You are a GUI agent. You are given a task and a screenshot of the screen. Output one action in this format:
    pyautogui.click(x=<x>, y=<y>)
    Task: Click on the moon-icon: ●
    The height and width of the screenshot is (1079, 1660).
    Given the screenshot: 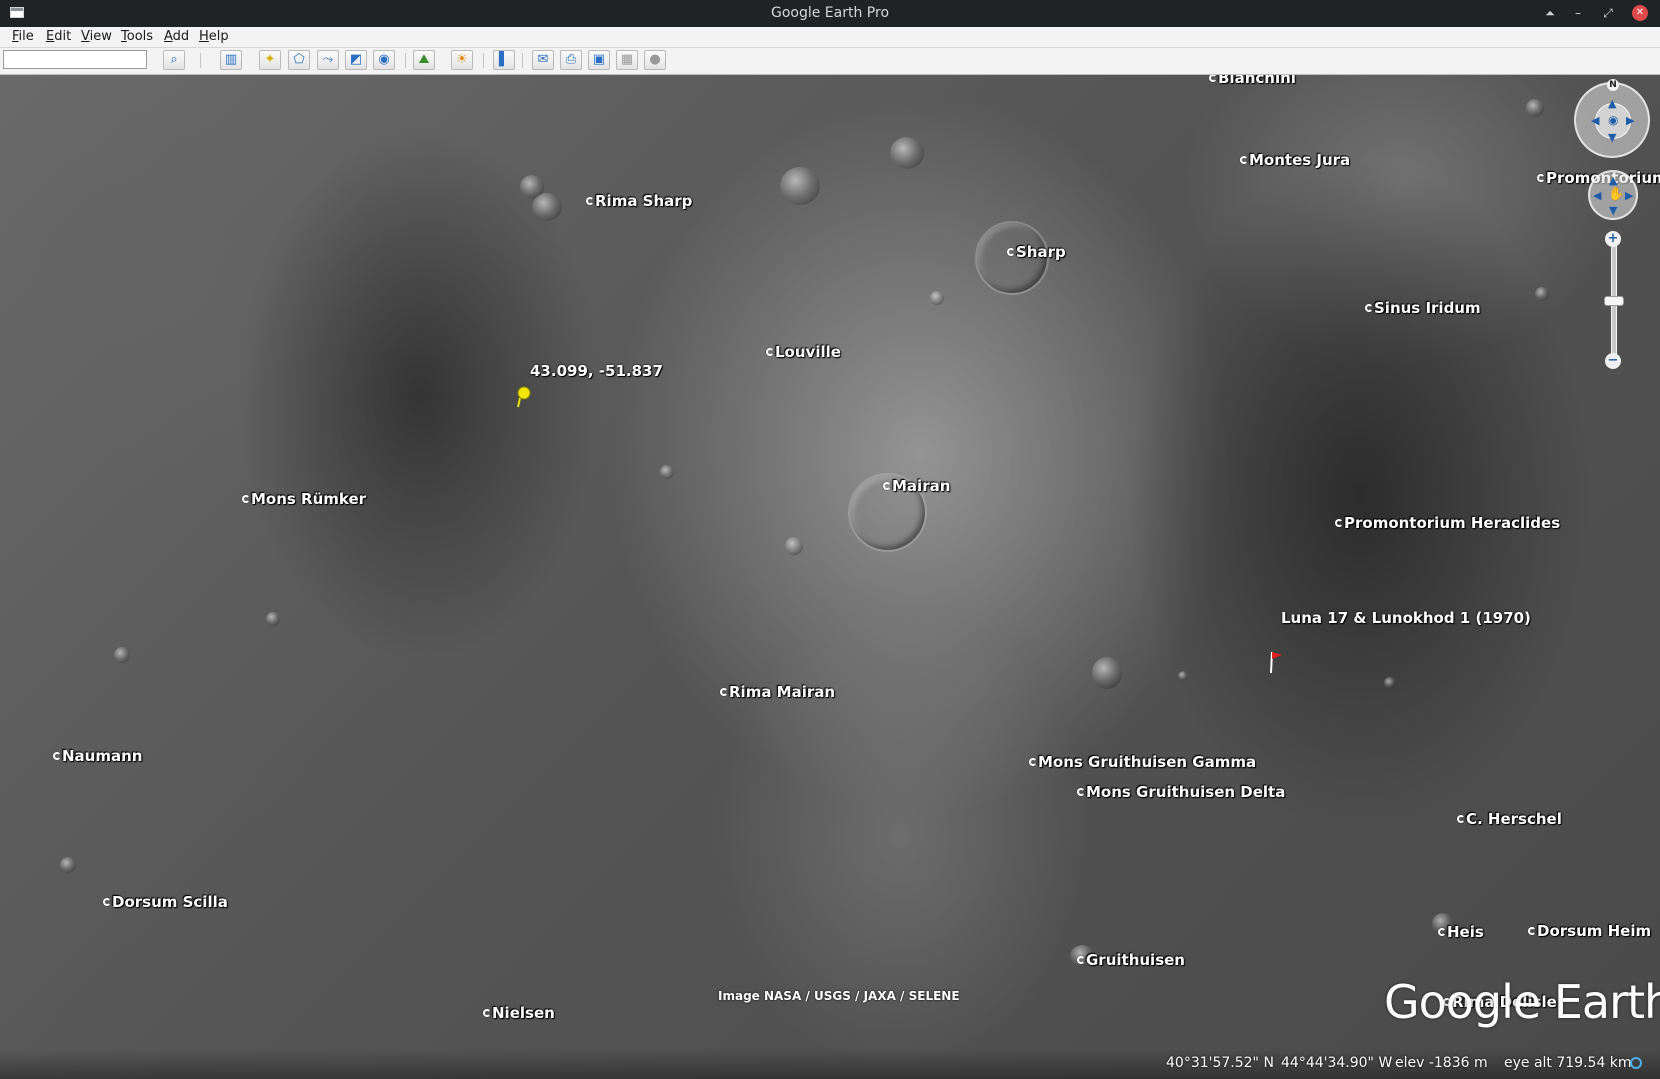 What is the action you would take?
    pyautogui.click(x=655, y=59)
    